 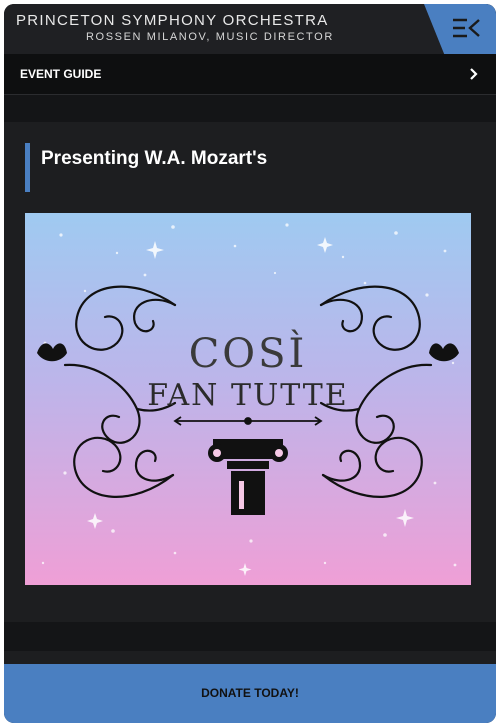 What do you see at coordinates (27, 167) in the screenshot?
I see `title-accent-bar` at bounding box center [27, 167].